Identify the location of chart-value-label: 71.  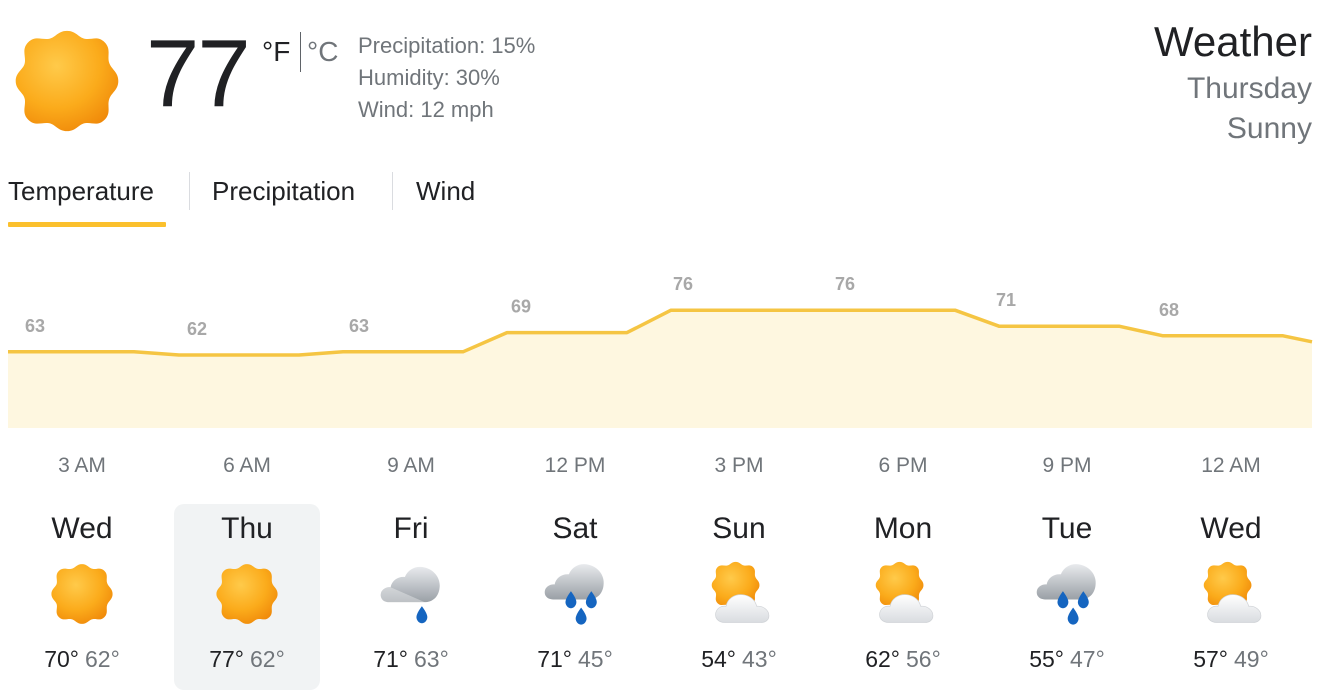
(1006, 300).